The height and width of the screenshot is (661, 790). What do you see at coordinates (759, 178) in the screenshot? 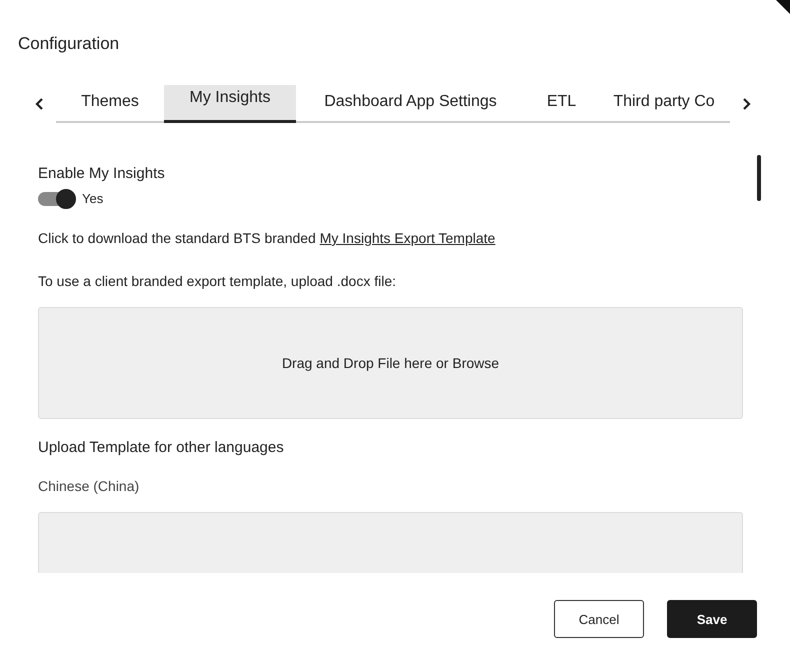
I see `scrollbar-thumb` at bounding box center [759, 178].